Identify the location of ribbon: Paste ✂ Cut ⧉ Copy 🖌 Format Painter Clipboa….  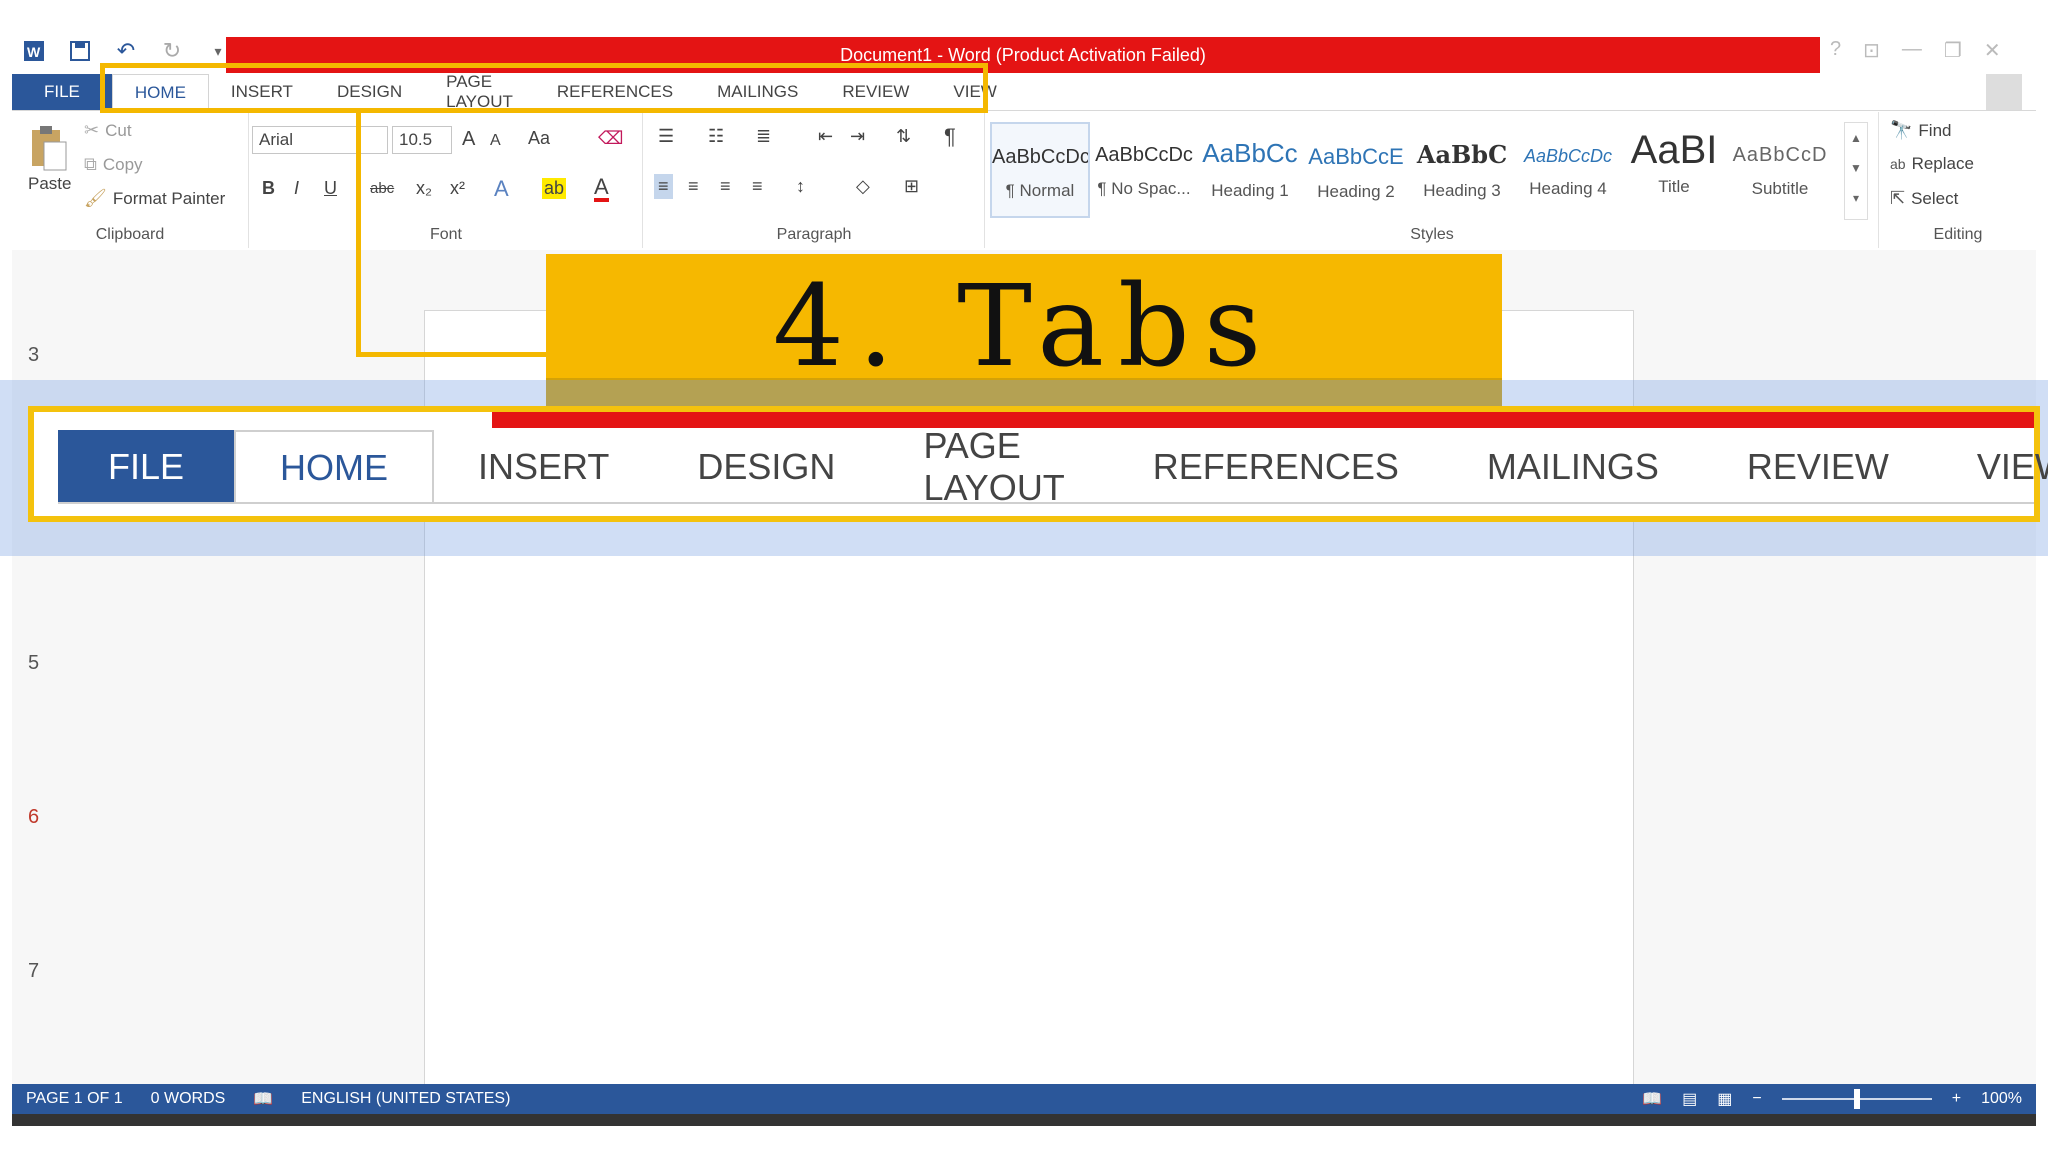
(1024, 180).